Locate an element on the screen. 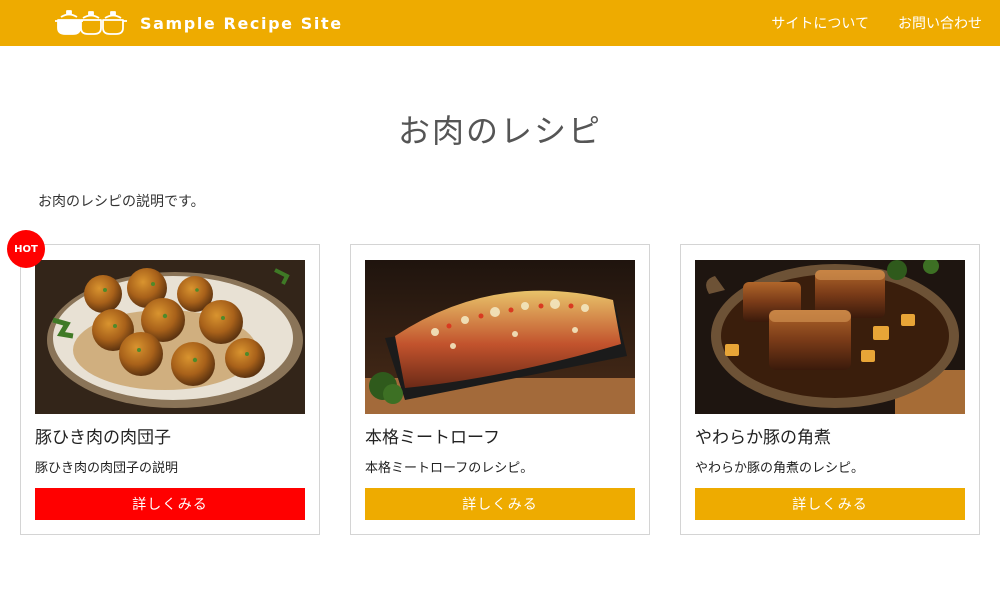 This screenshot has height=608, width=1000. page-description: お肉のレシピの説明です。 is located at coordinates (121, 202).